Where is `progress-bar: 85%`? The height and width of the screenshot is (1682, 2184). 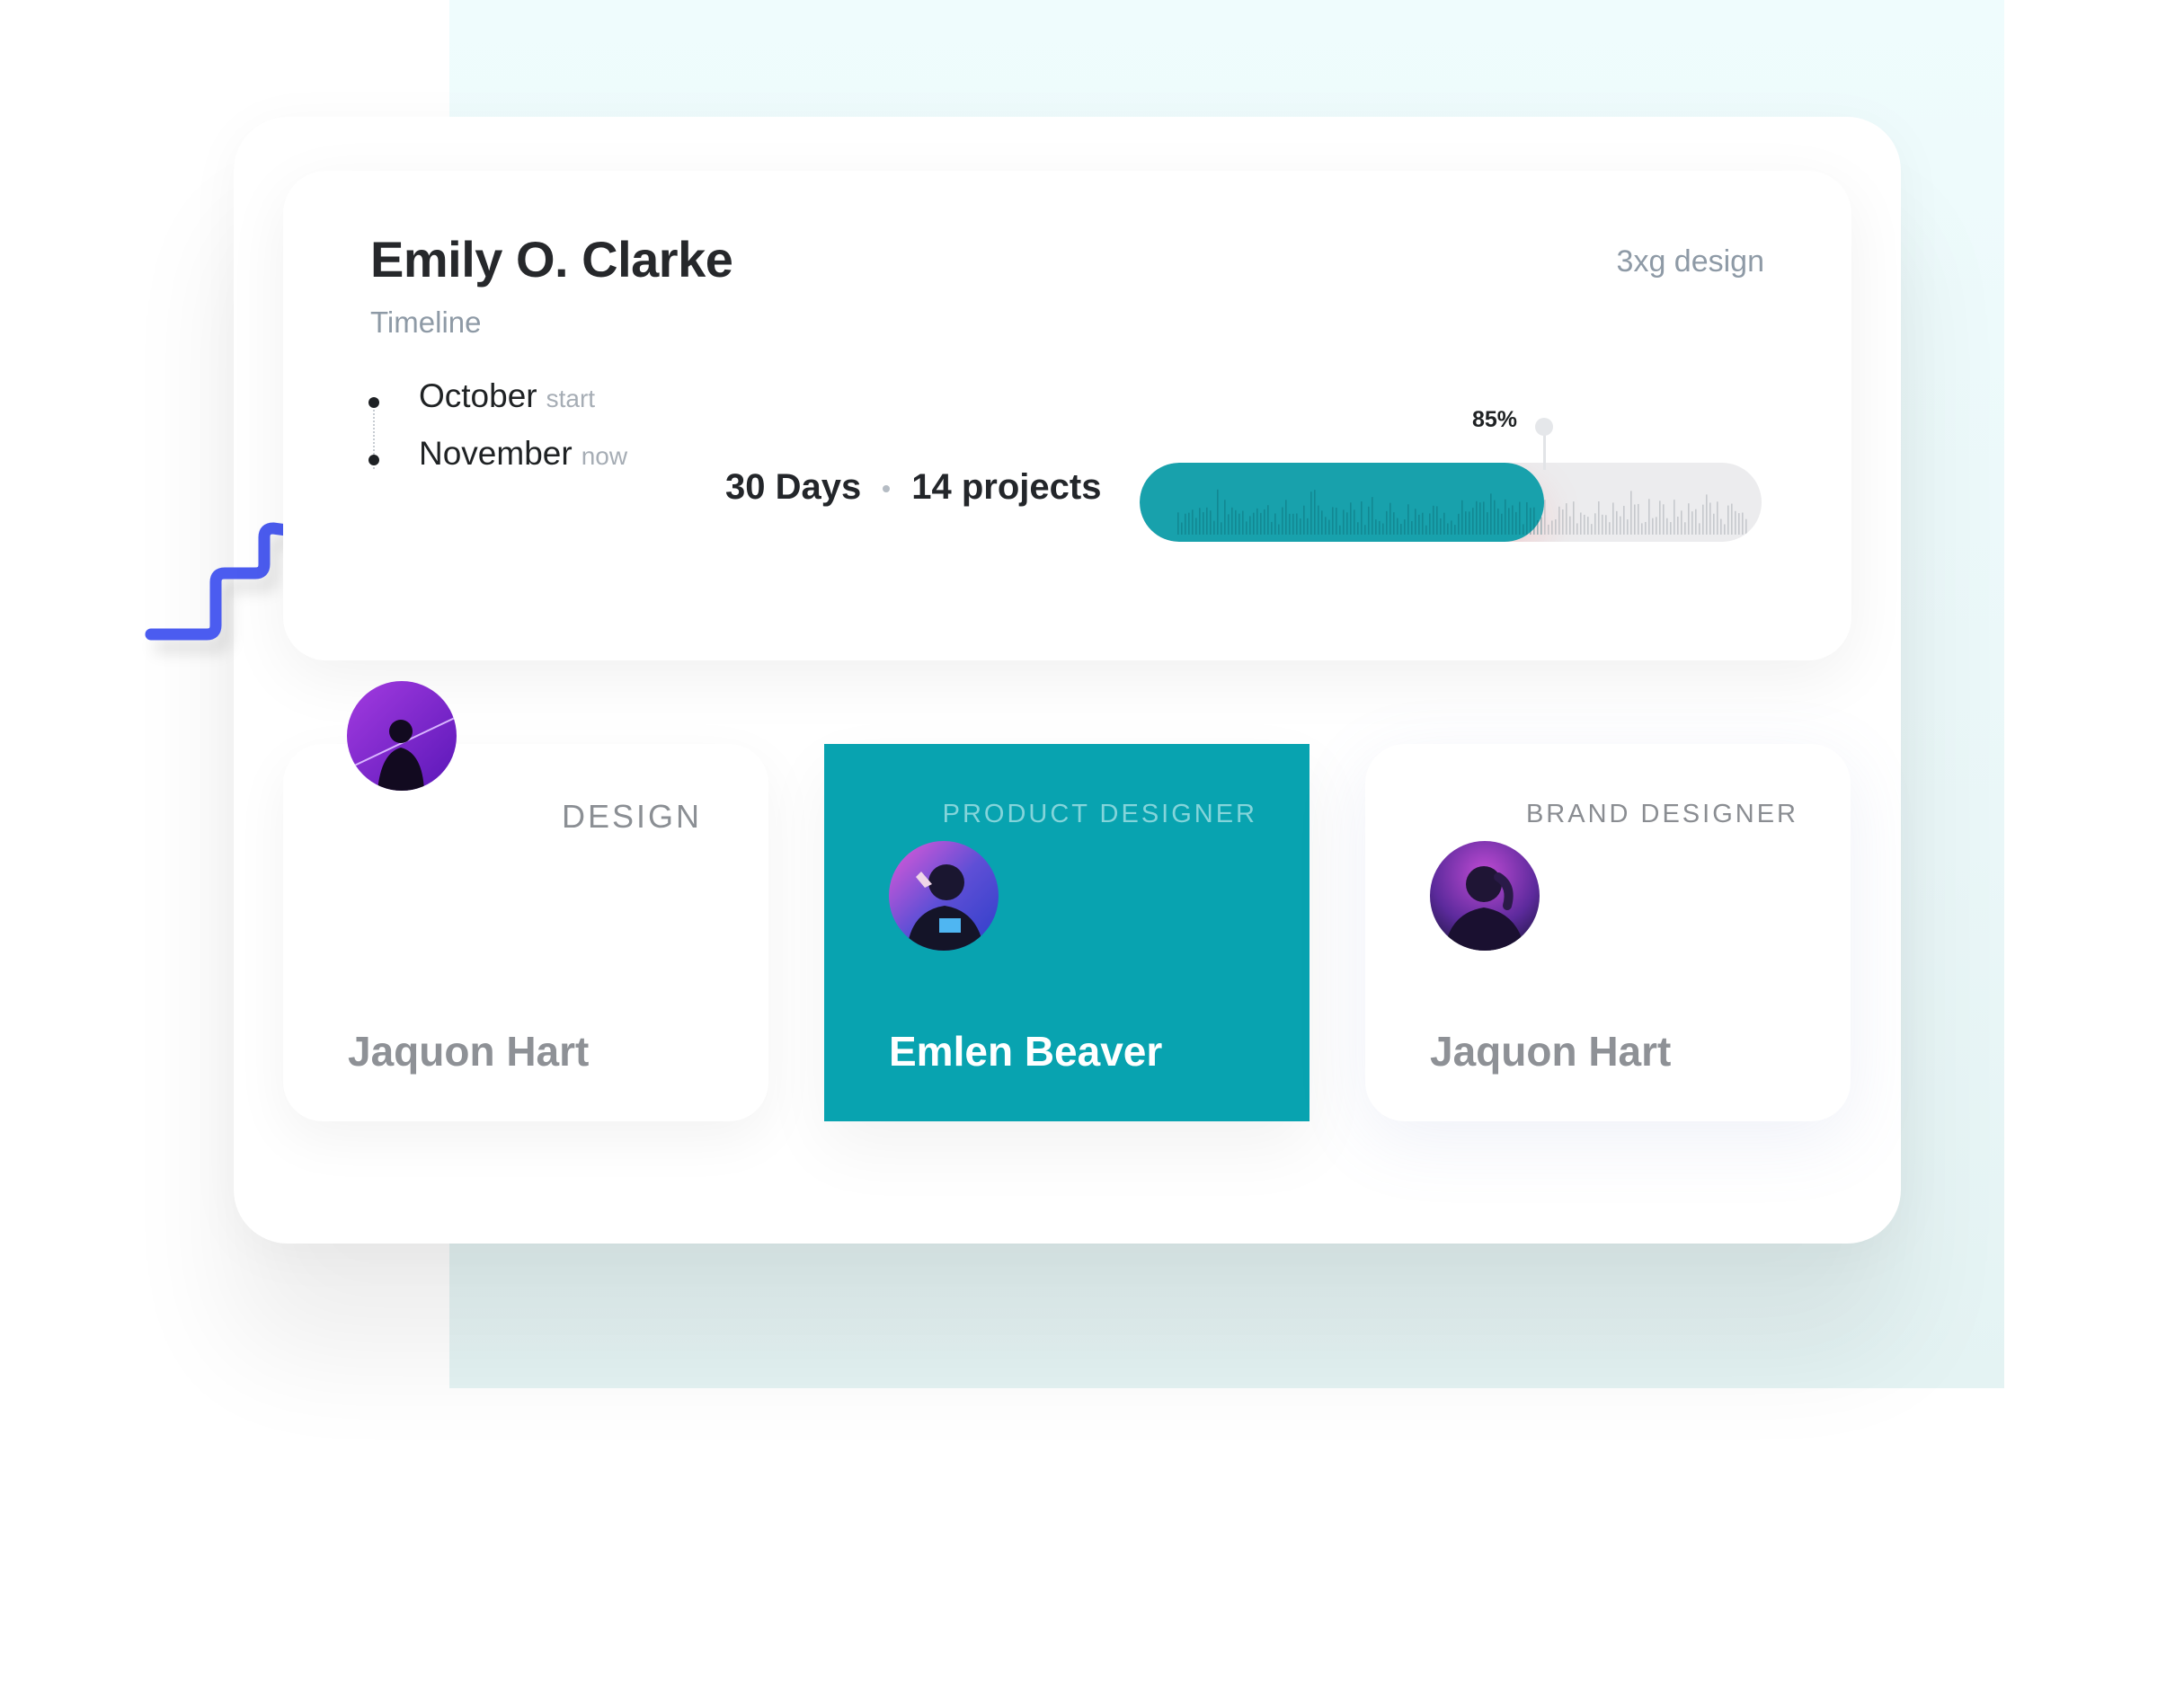
progress-bar: 85% is located at coordinates (1451, 474).